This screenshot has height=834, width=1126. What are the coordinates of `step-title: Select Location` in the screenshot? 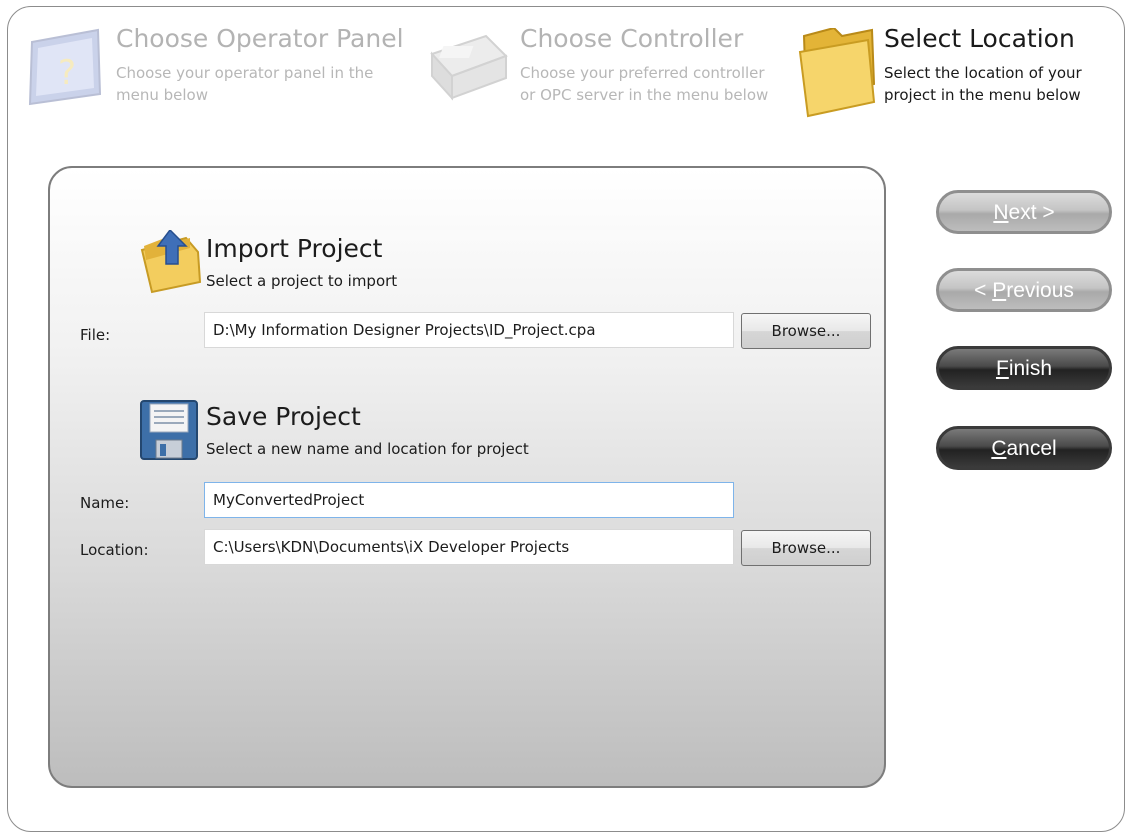 It's located at (979, 38).